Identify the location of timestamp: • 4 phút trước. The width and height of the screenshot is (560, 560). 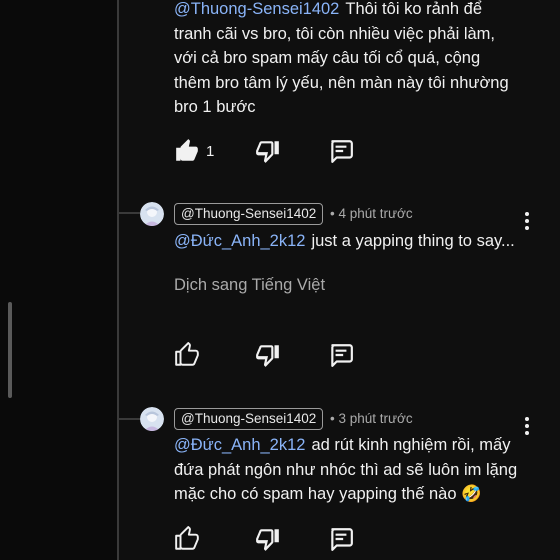
(371, 213).